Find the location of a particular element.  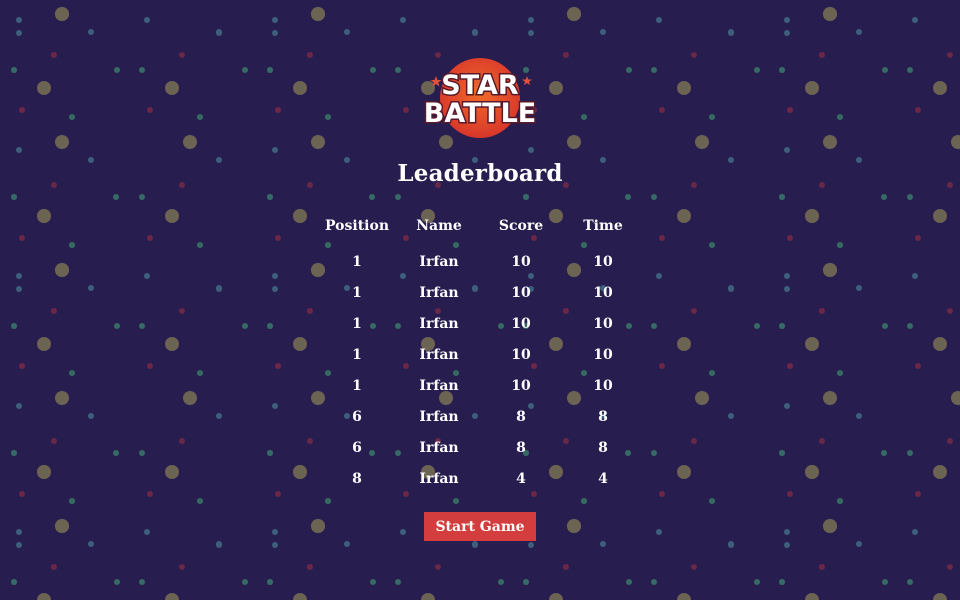

logo-title-line2: BATTLE is located at coordinates (480, 113).